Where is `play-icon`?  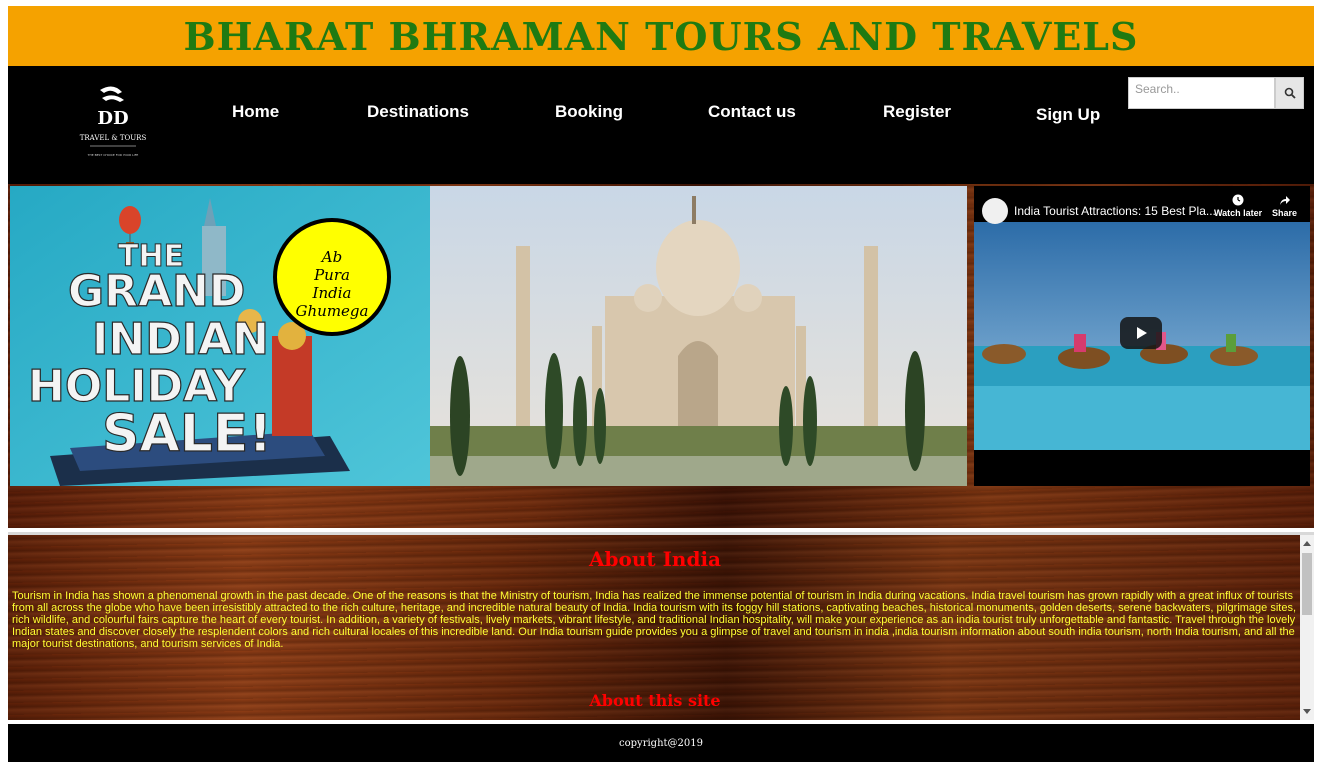 play-icon is located at coordinates (1142, 333).